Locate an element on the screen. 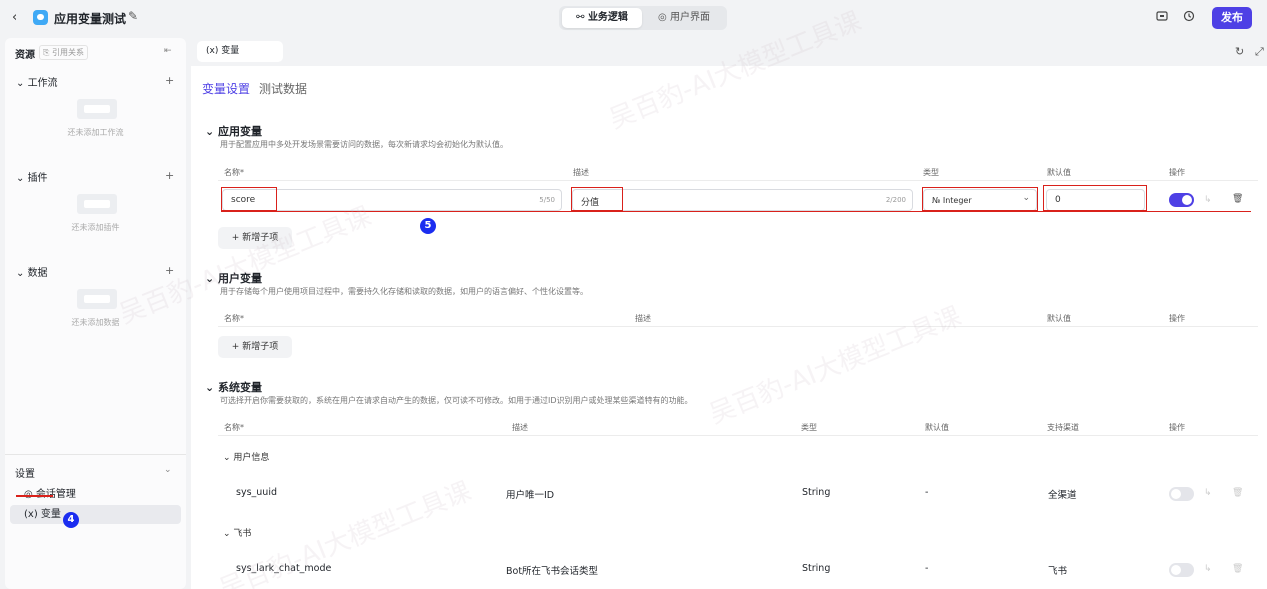 This screenshot has width=1267, height=589. add-app-variable-button: + 新增子项 is located at coordinates (255, 238).